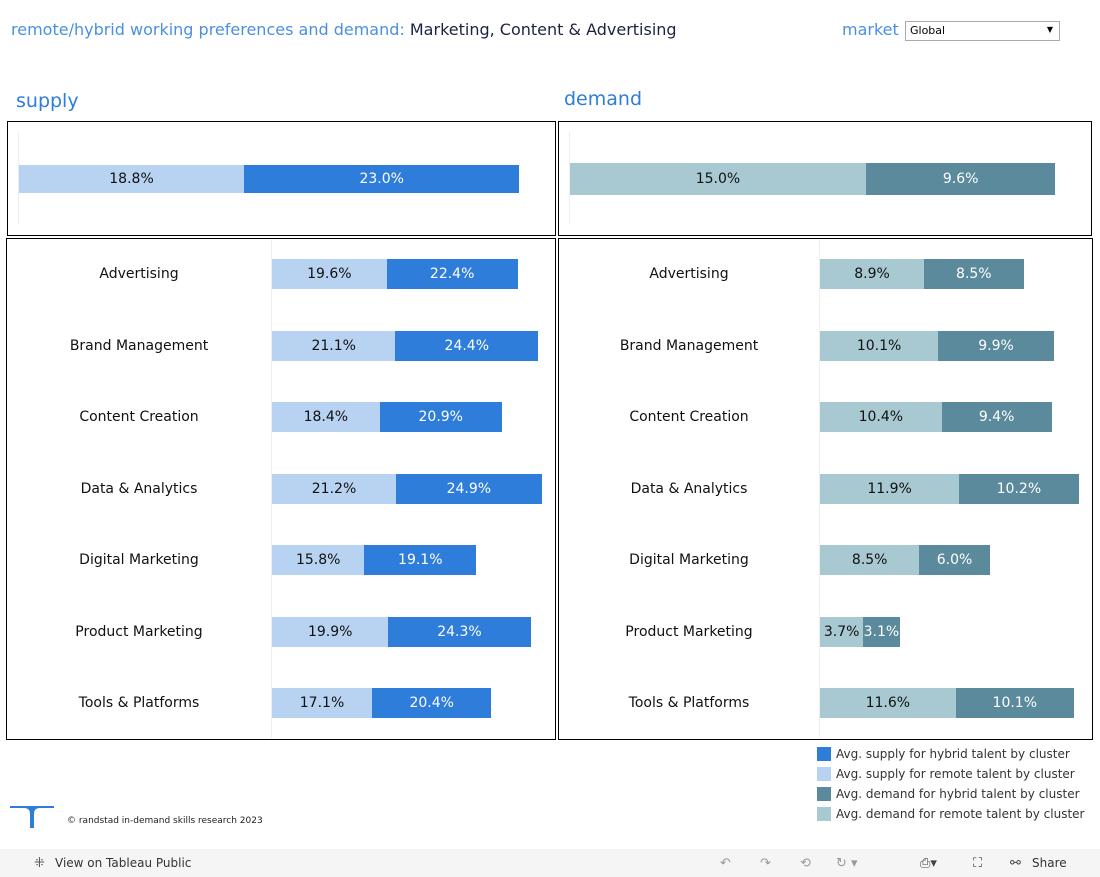 The height and width of the screenshot is (877, 1100). I want to click on legend-label: Avg. supply for remote talent by cluster, so click(955, 774).